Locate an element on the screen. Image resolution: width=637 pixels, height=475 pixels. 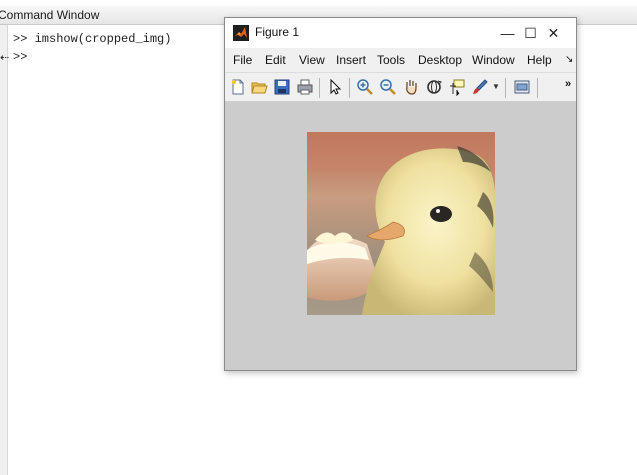
save-icon is located at coordinates (282, 87).